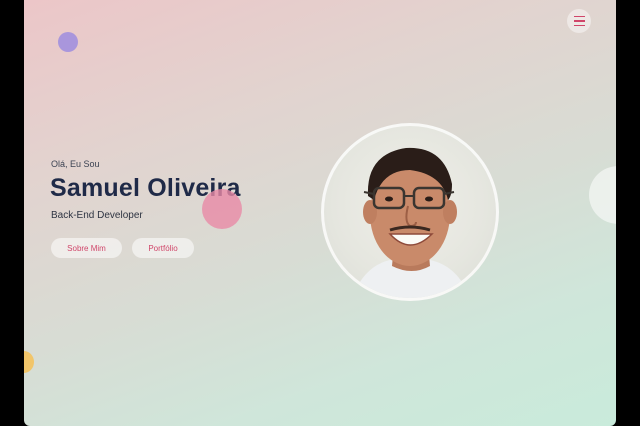  Describe the element at coordinates (29, 362) in the screenshot. I see `decorative-yellow-dot` at that location.